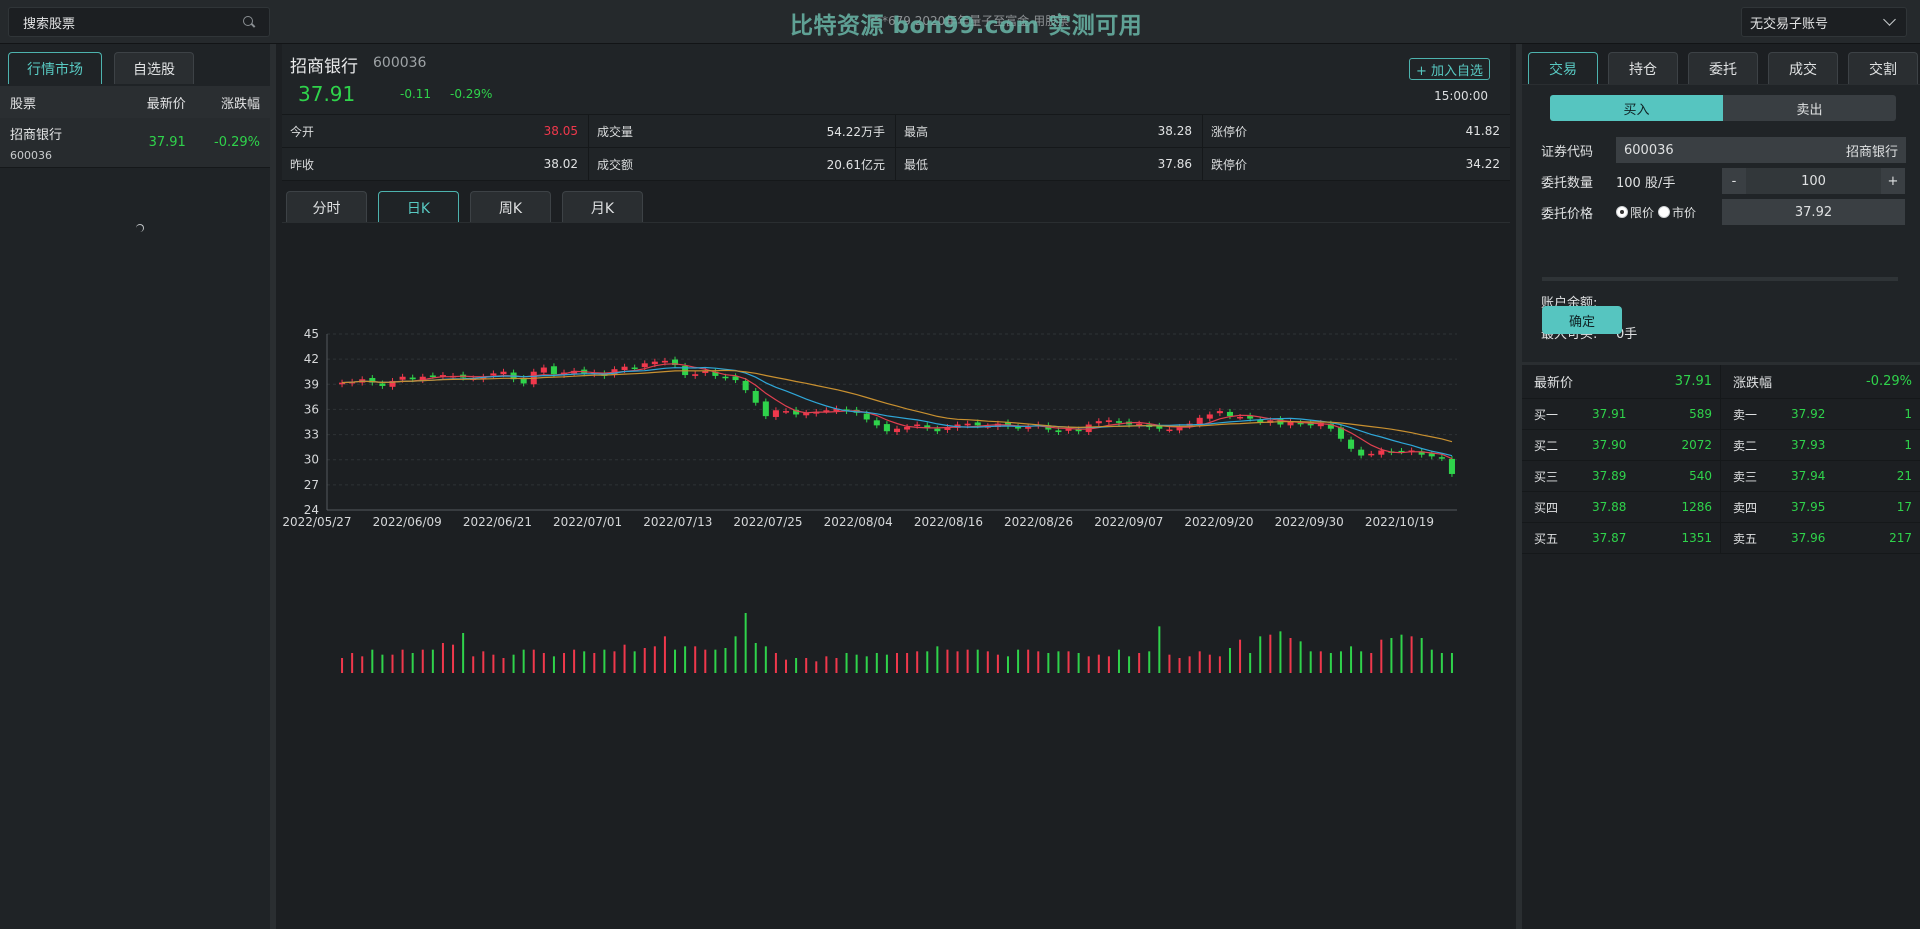  Describe the element at coordinates (1813, 212) in the screenshot. I see `price-input: 37.92` at that location.